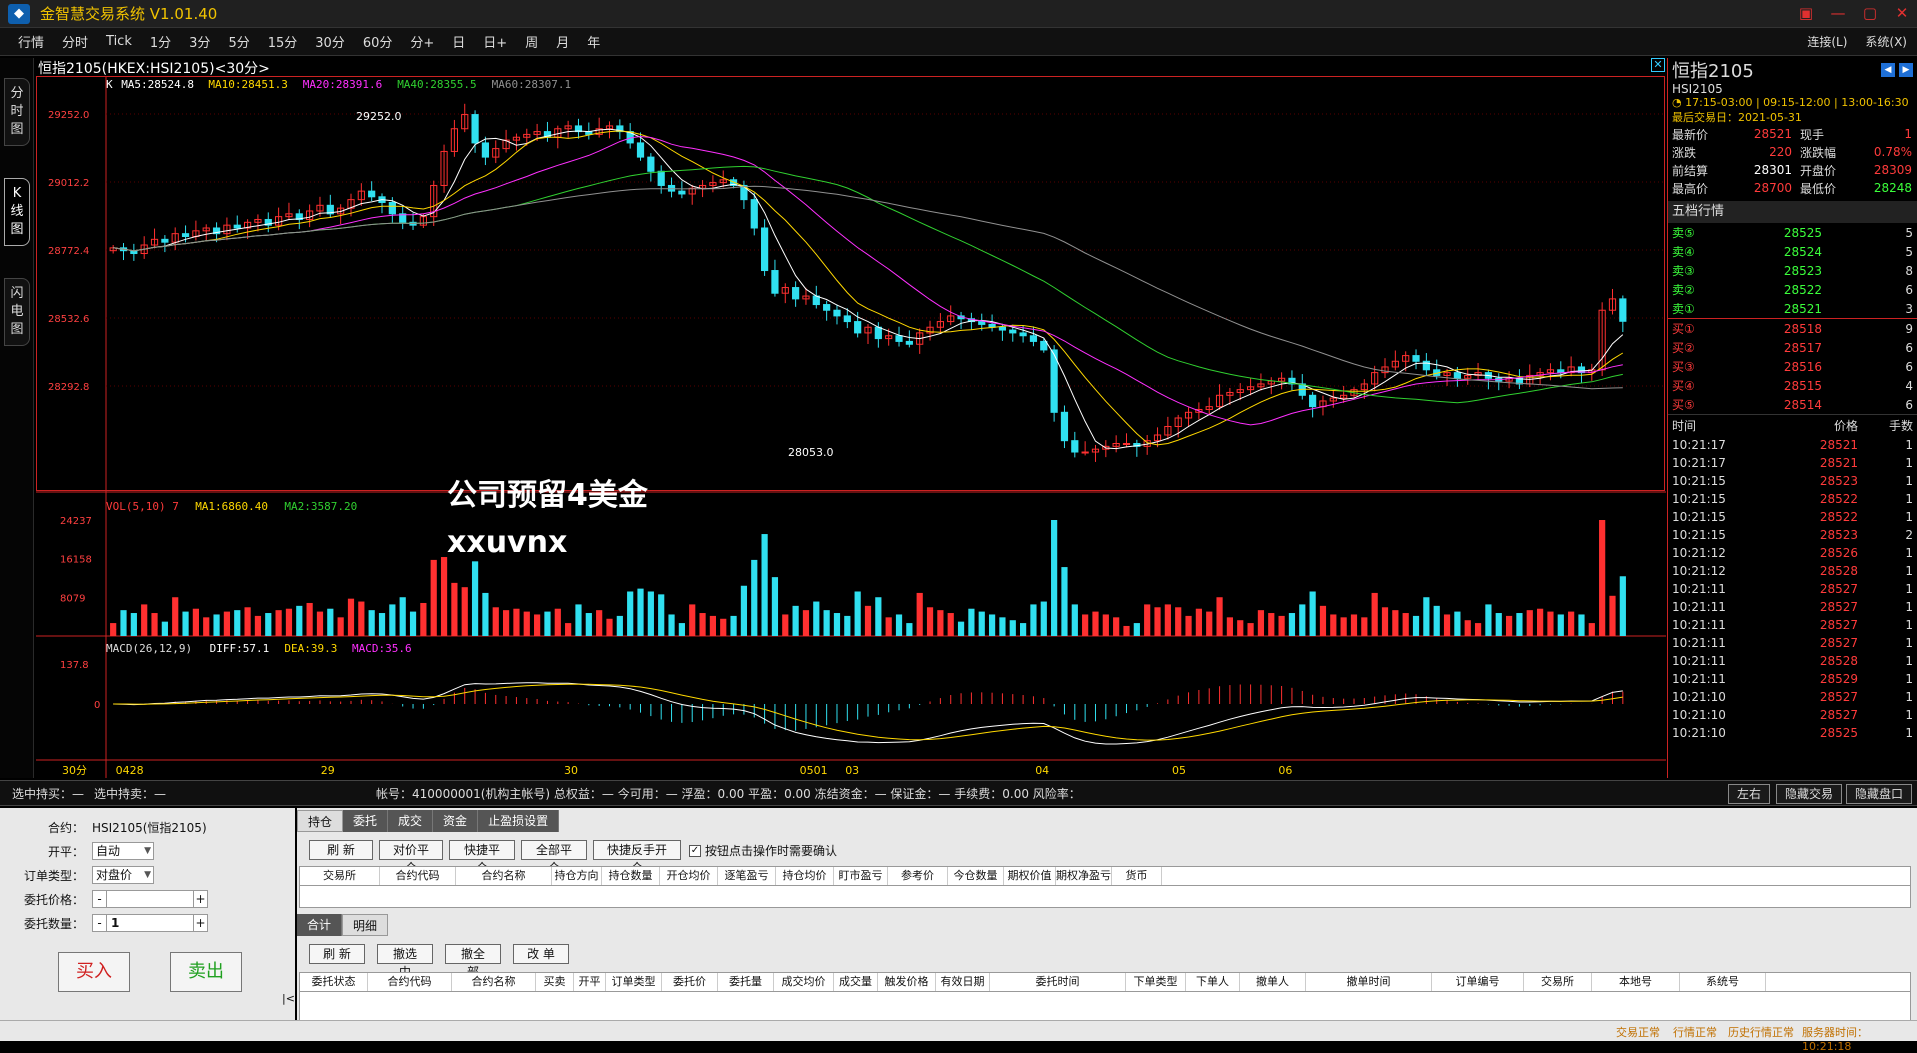  I want to click on asks-level: 卖④ 28524 5, so click(1792, 251).